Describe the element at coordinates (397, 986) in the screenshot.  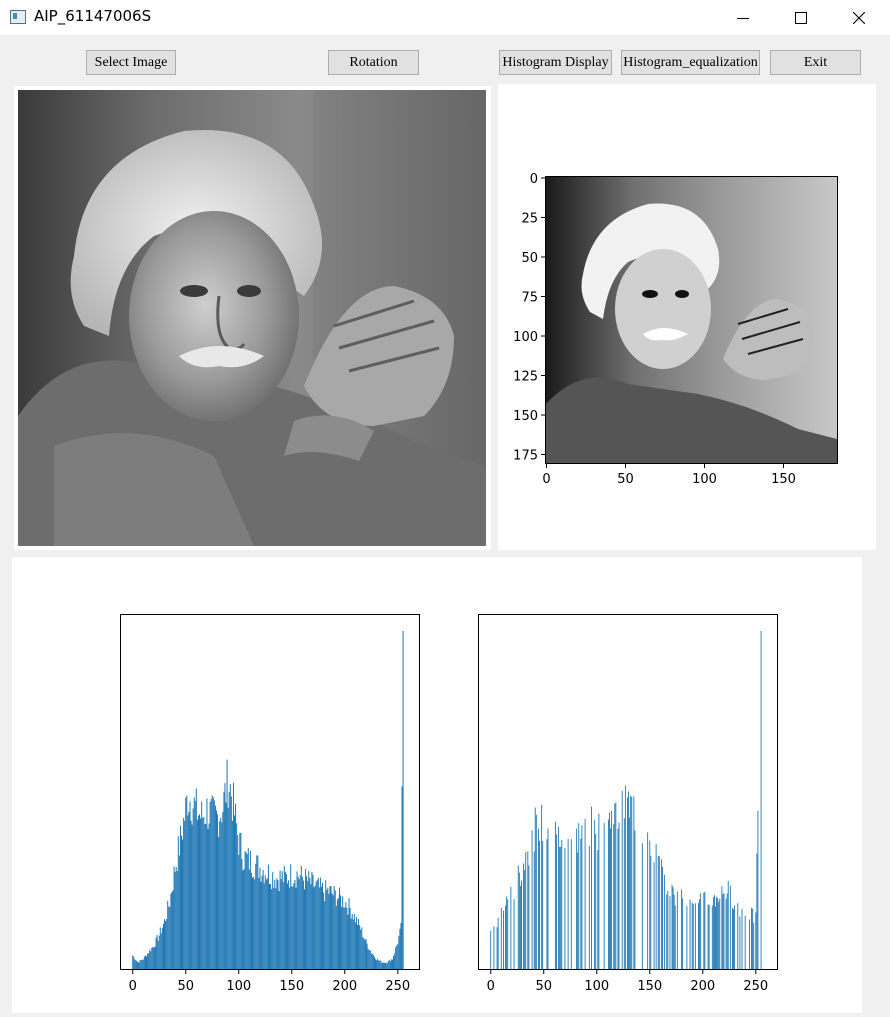
I see `x-tick-label: 250` at that location.